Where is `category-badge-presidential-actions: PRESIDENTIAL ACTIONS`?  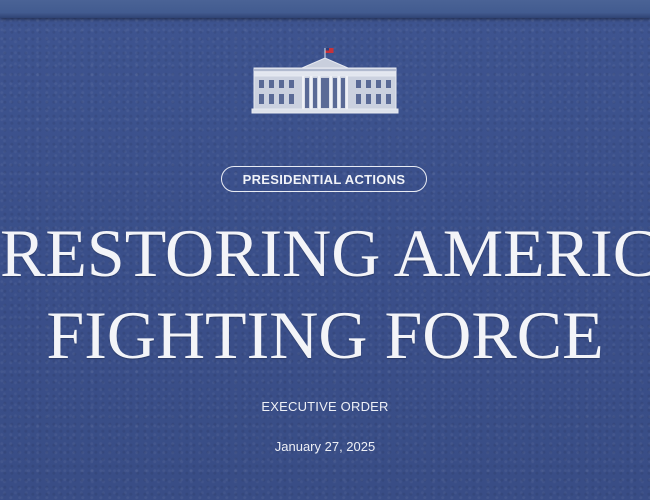
category-badge-presidential-actions: PRESIDENTIAL ACTIONS is located at coordinates (324, 179).